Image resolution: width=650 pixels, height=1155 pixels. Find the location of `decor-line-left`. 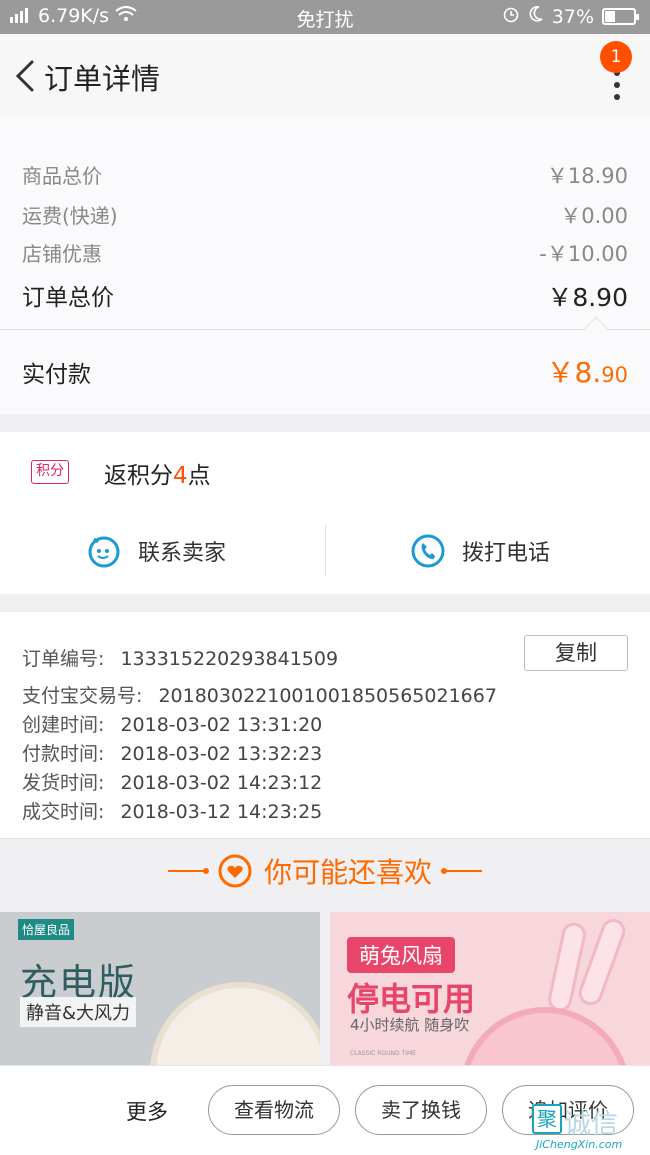

decor-line-left is located at coordinates (188, 871).